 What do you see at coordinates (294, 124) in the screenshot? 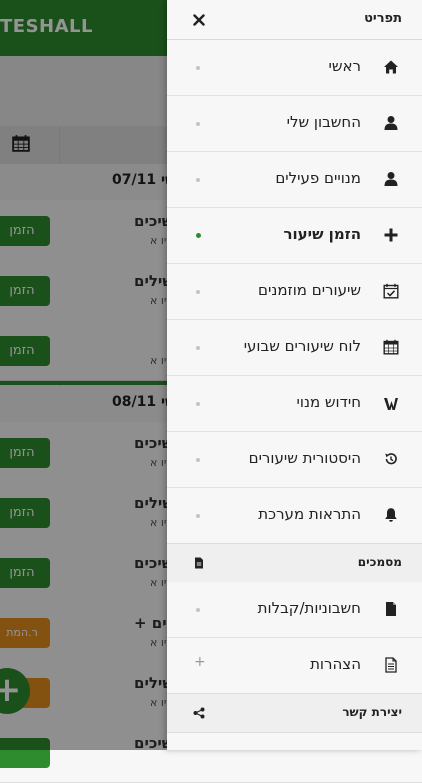
I see `menu-item-my-account: החשבון שלי` at bounding box center [294, 124].